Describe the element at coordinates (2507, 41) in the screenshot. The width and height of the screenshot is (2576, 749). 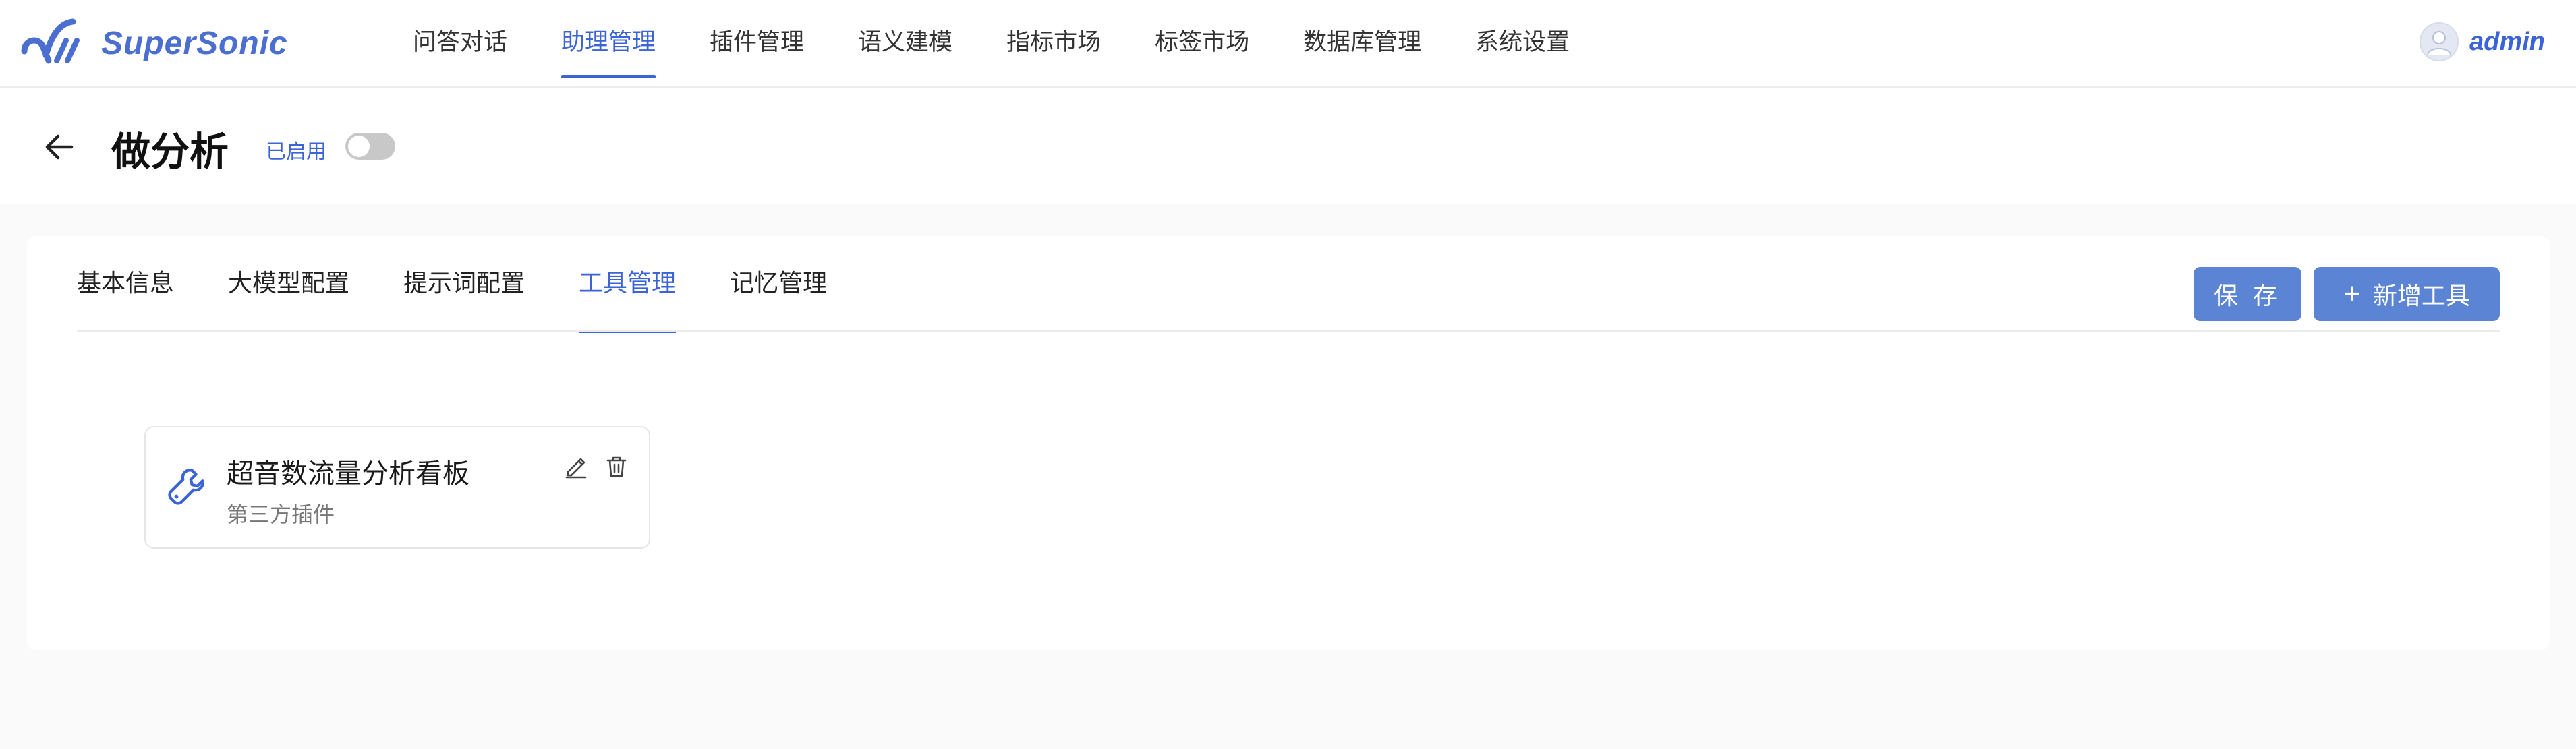
I see `user-name: admin` at that location.